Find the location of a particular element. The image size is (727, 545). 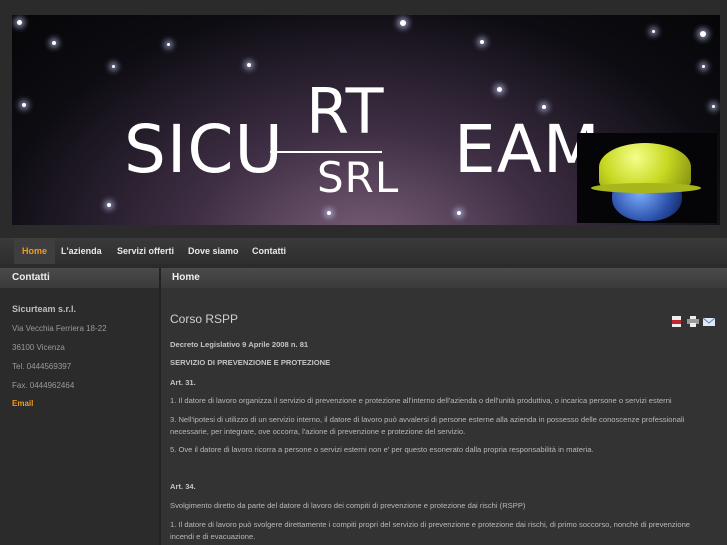

globe-helmet-icon is located at coordinates (647, 178).